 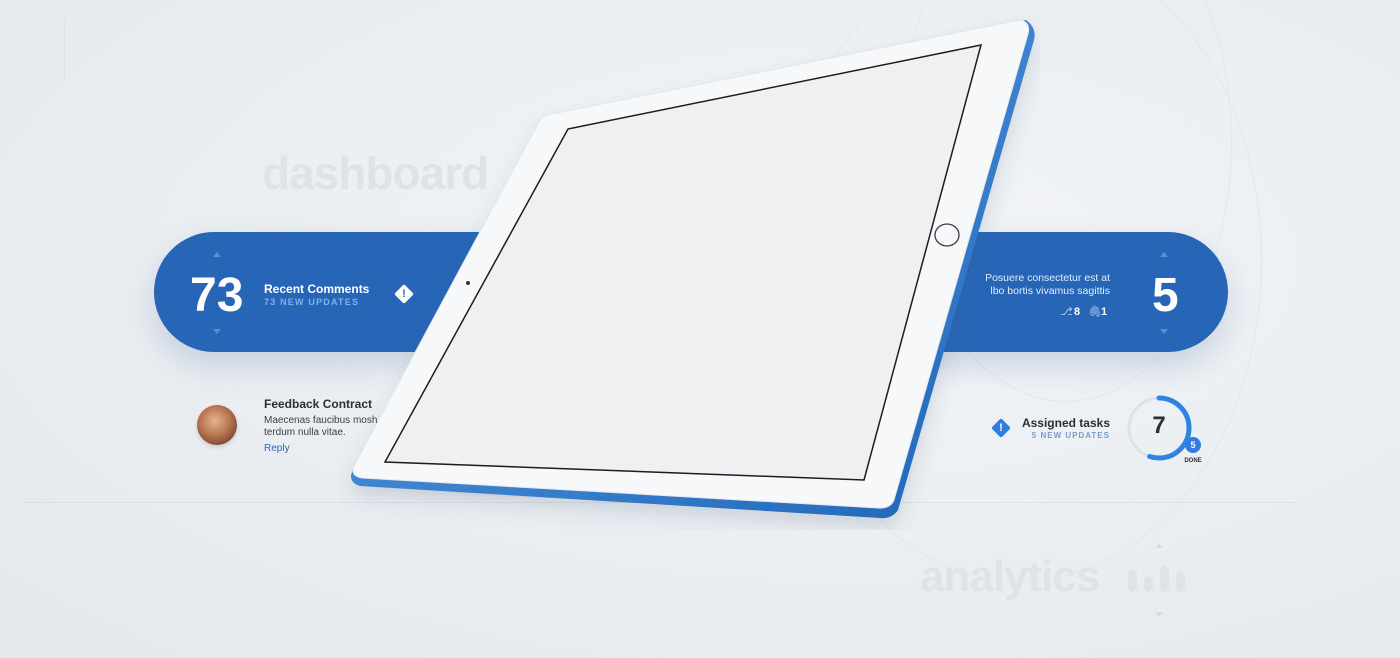 What do you see at coordinates (1086, 312) in the screenshot?
I see `summary-meta: ⎇ 8 🖇 1` at bounding box center [1086, 312].